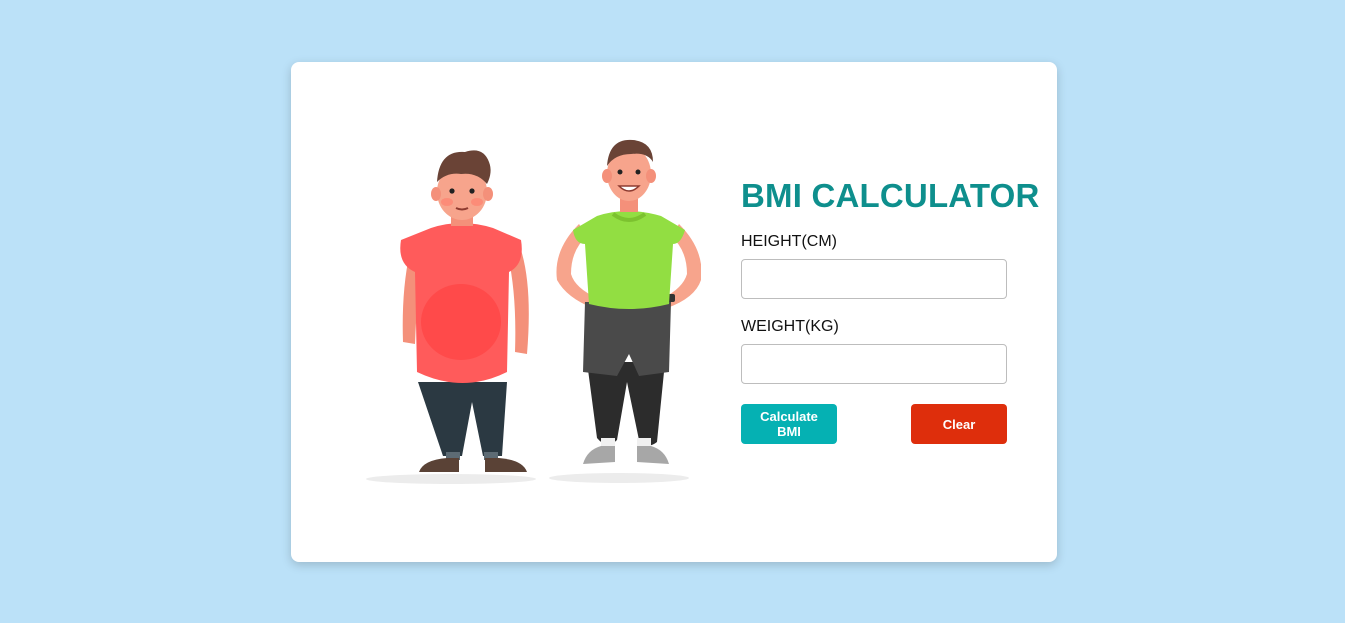 Image resolution: width=1345 pixels, height=623 pixels. What do you see at coordinates (874, 424) in the screenshot?
I see `button-row: Calculate BMI Clear` at bounding box center [874, 424].